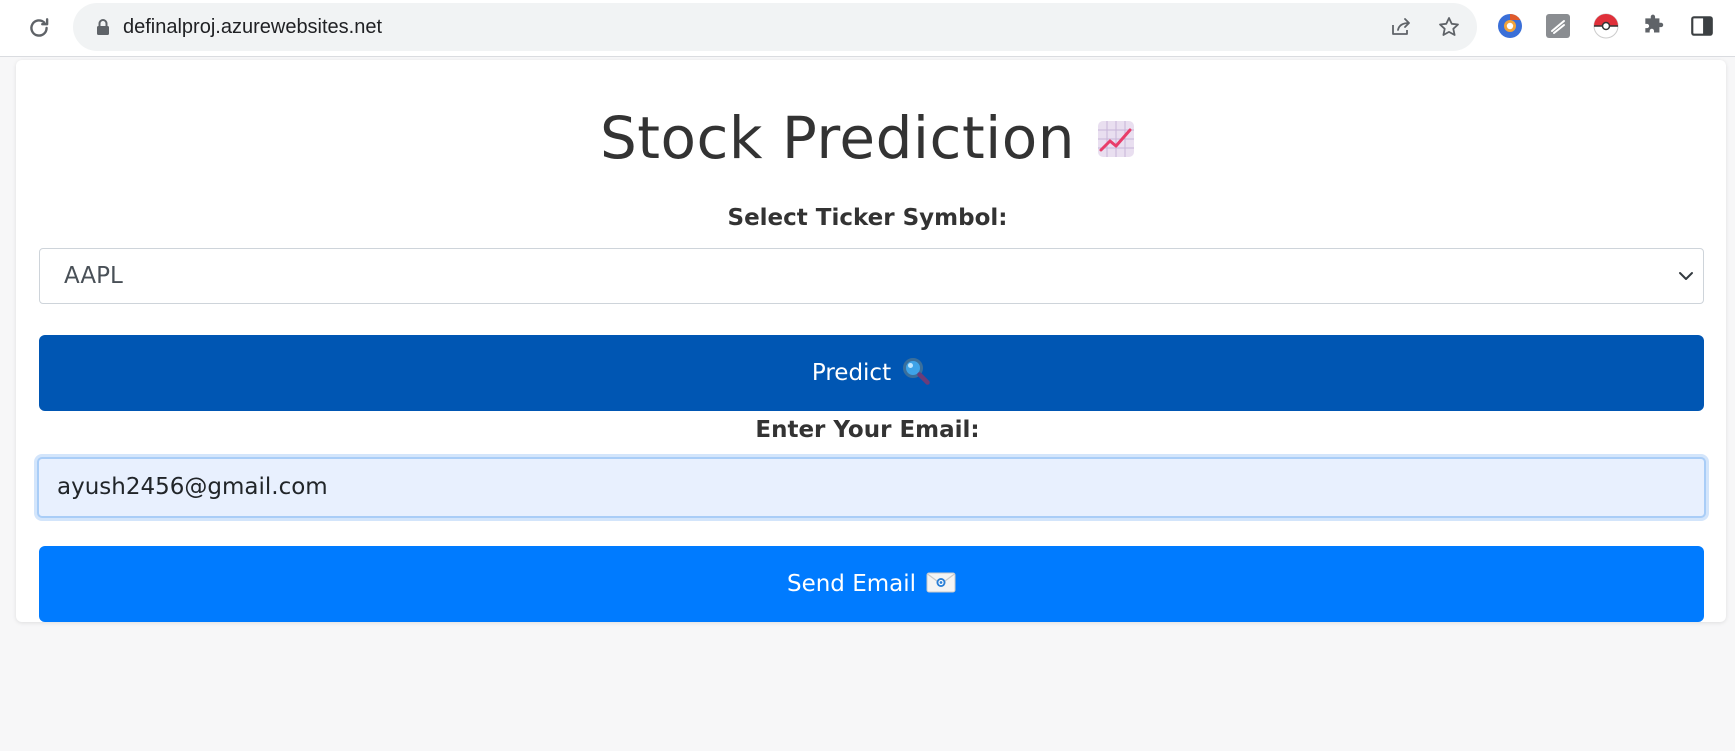 This screenshot has width=1735, height=751. I want to click on extension-chromium-icon, so click(1510, 26).